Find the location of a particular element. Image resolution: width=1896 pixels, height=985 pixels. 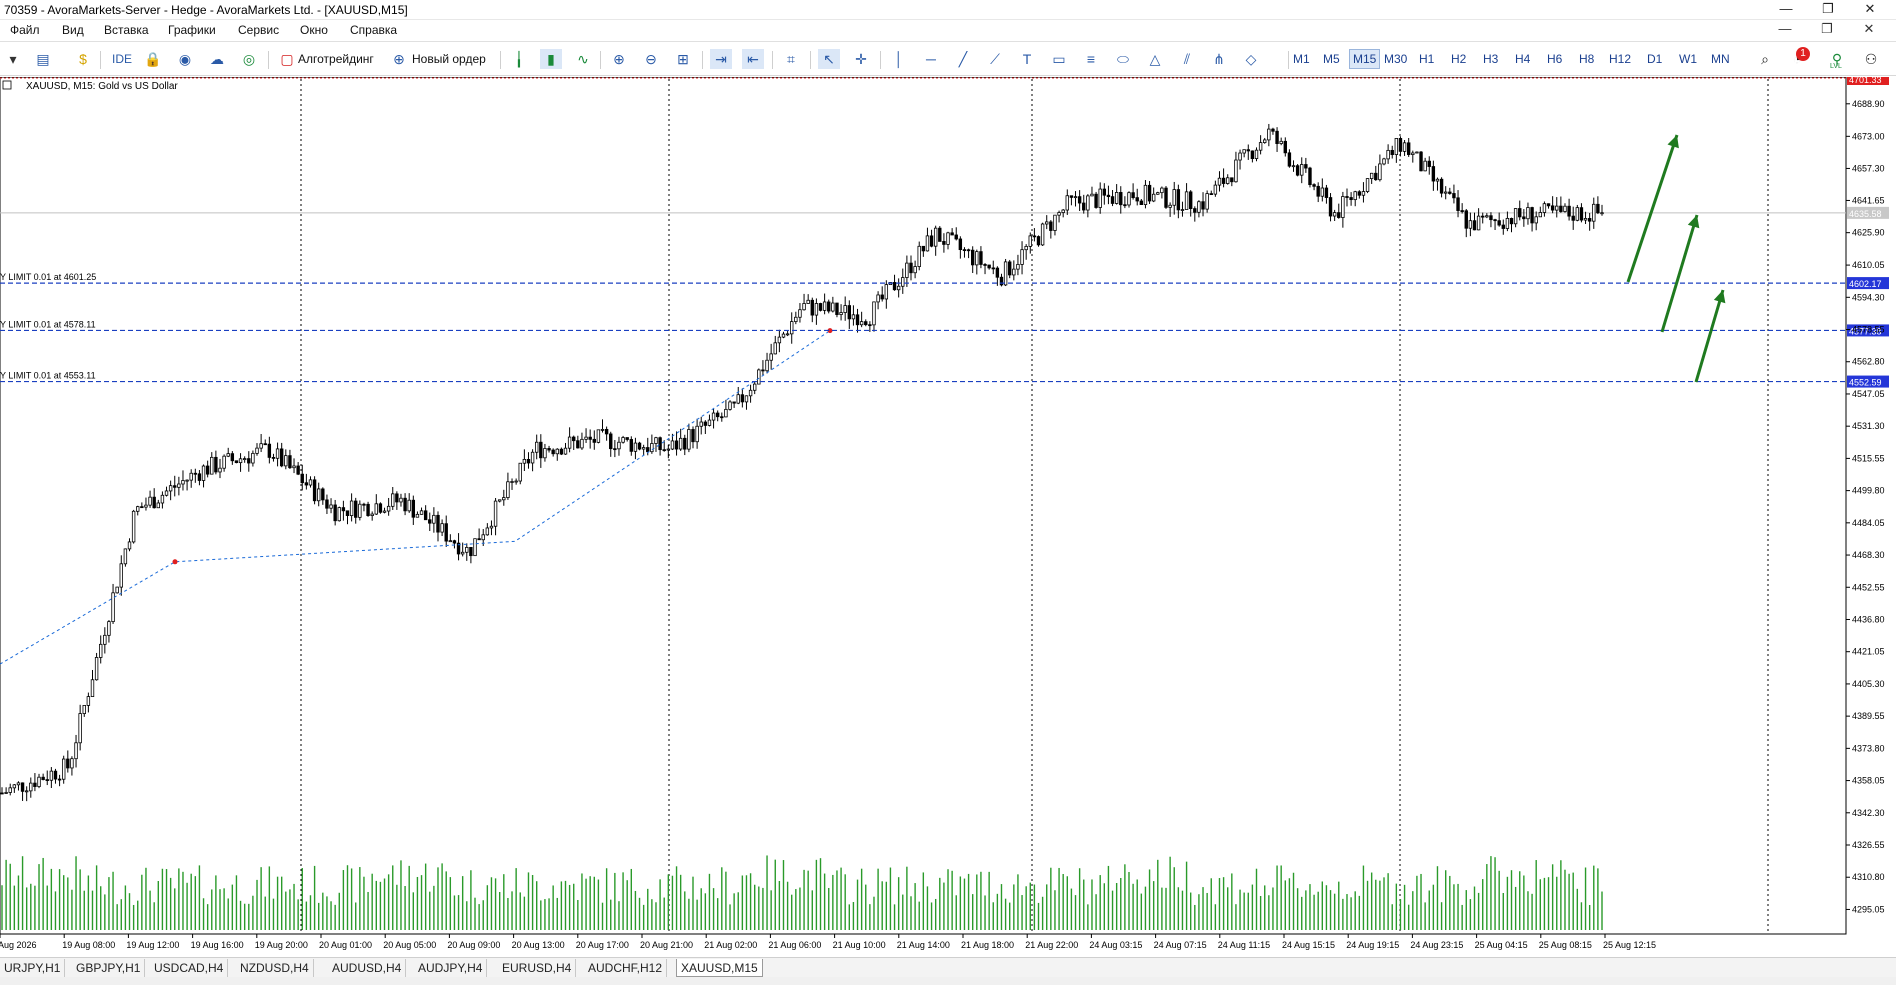

pitchfork-icon: ⋔ is located at coordinates (1219, 59).